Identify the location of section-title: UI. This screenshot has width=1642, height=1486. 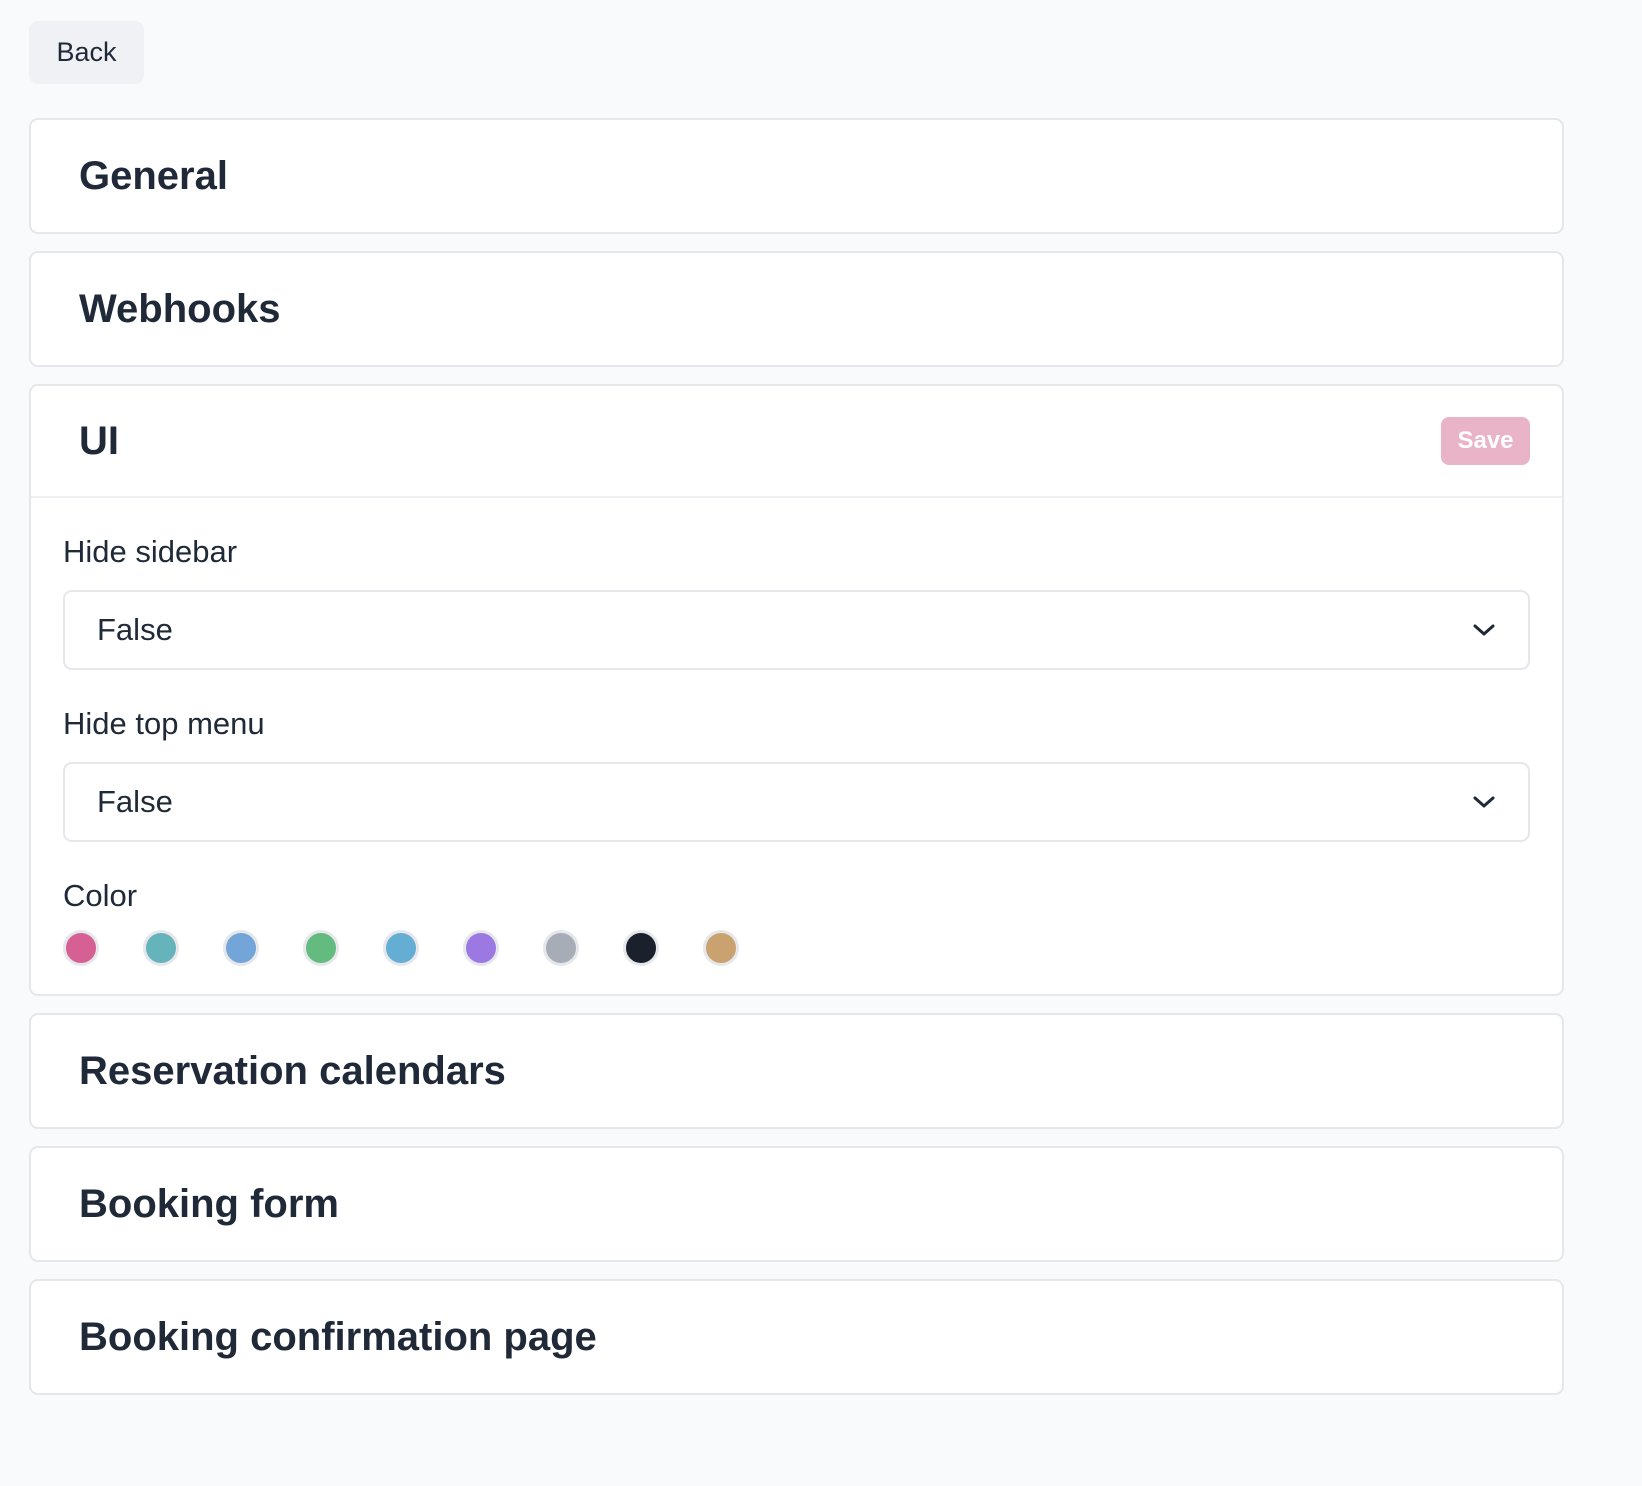
(99, 440).